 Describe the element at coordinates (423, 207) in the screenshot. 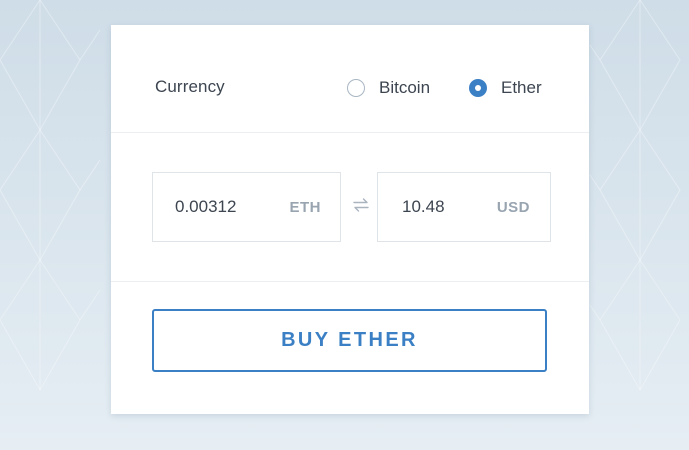

I see `fiat-amount-value: 10.48` at that location.